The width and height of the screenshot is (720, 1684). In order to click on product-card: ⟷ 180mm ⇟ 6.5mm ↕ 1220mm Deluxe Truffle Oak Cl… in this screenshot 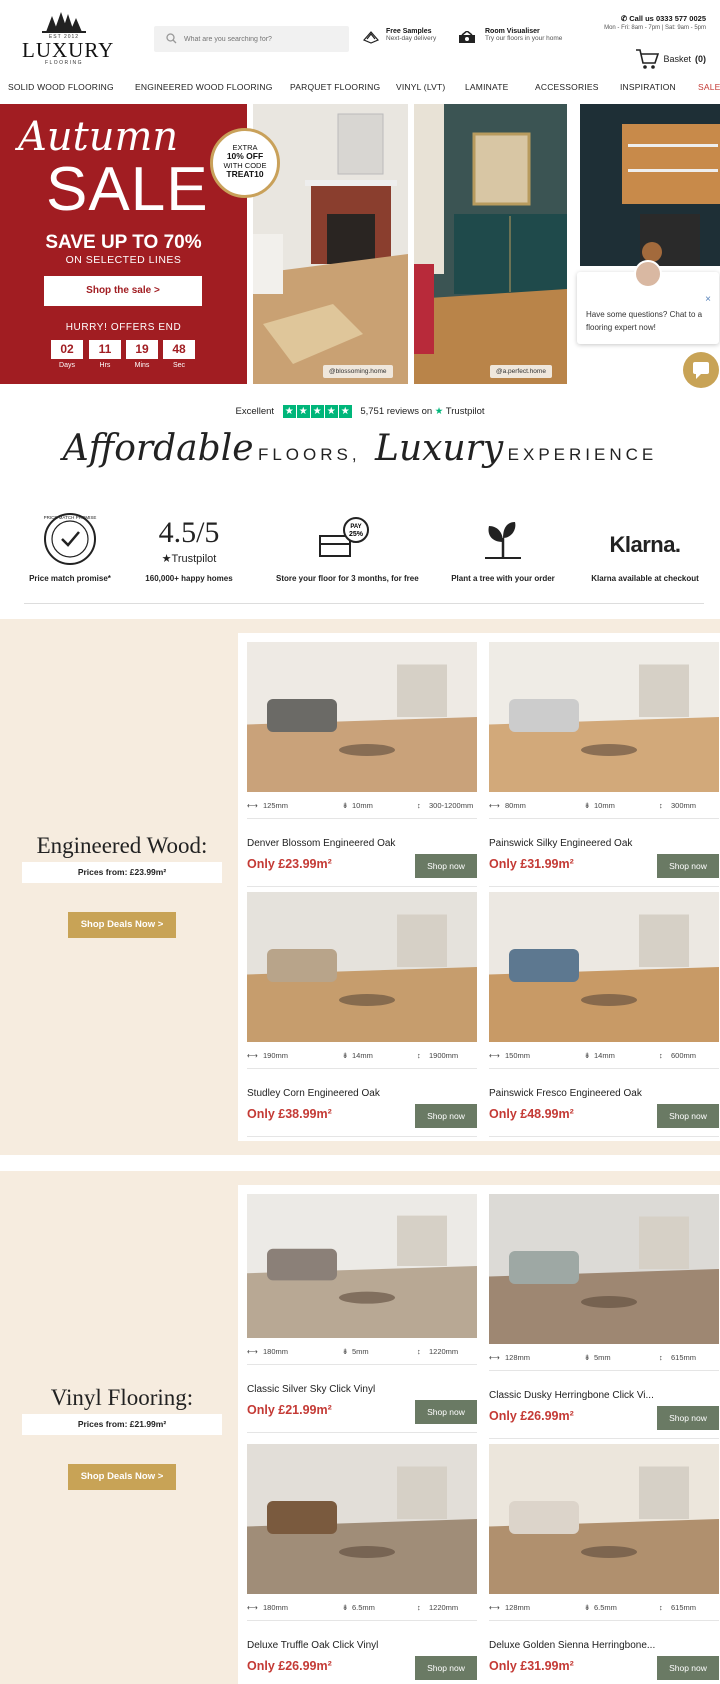, I will do `click(362, 1564)`.